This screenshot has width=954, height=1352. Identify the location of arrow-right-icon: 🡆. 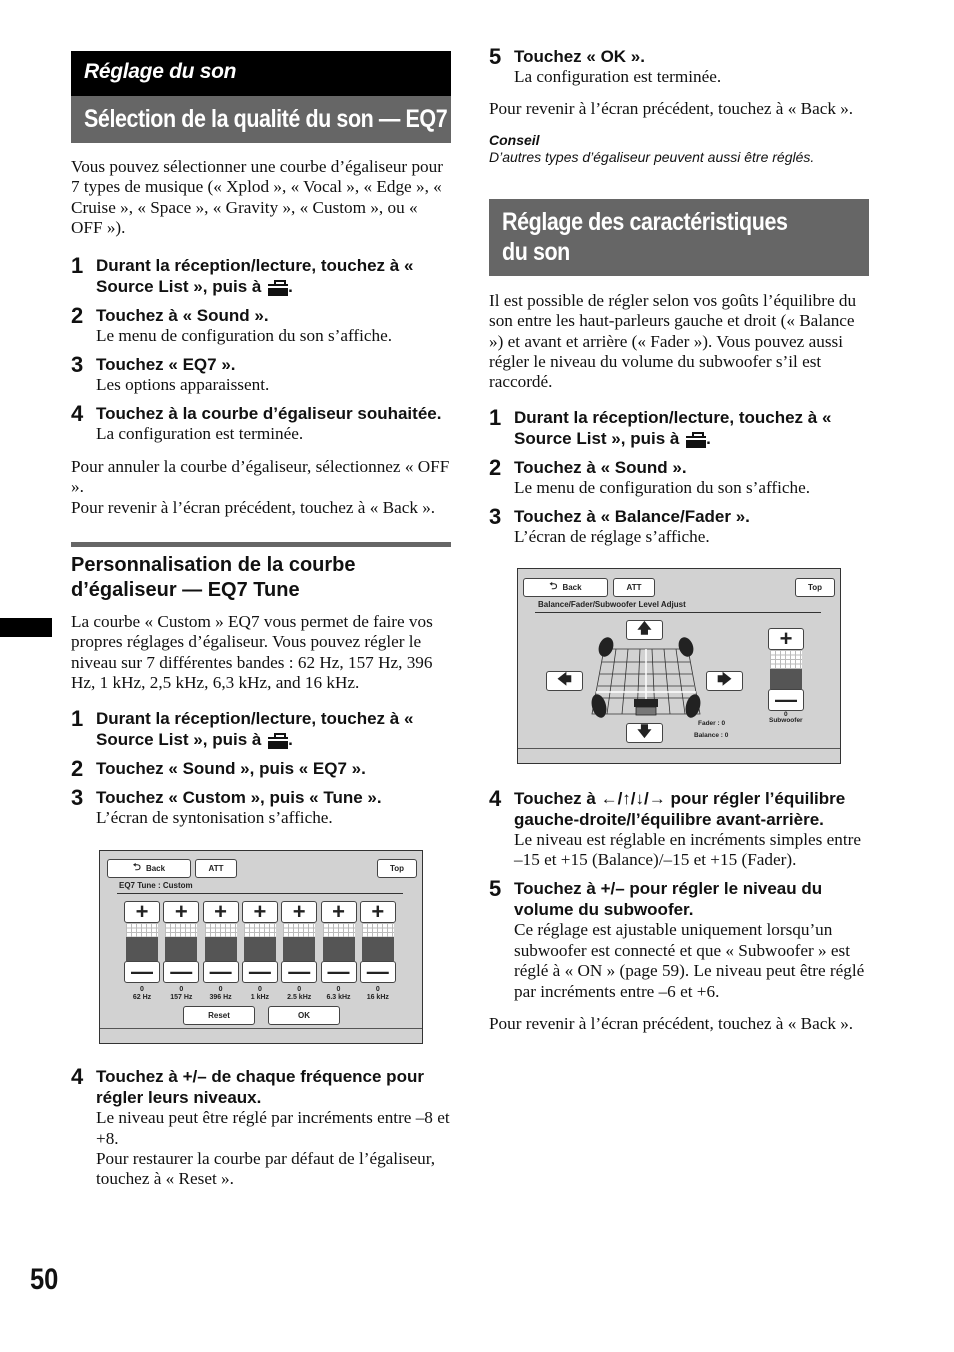
(724, 678).